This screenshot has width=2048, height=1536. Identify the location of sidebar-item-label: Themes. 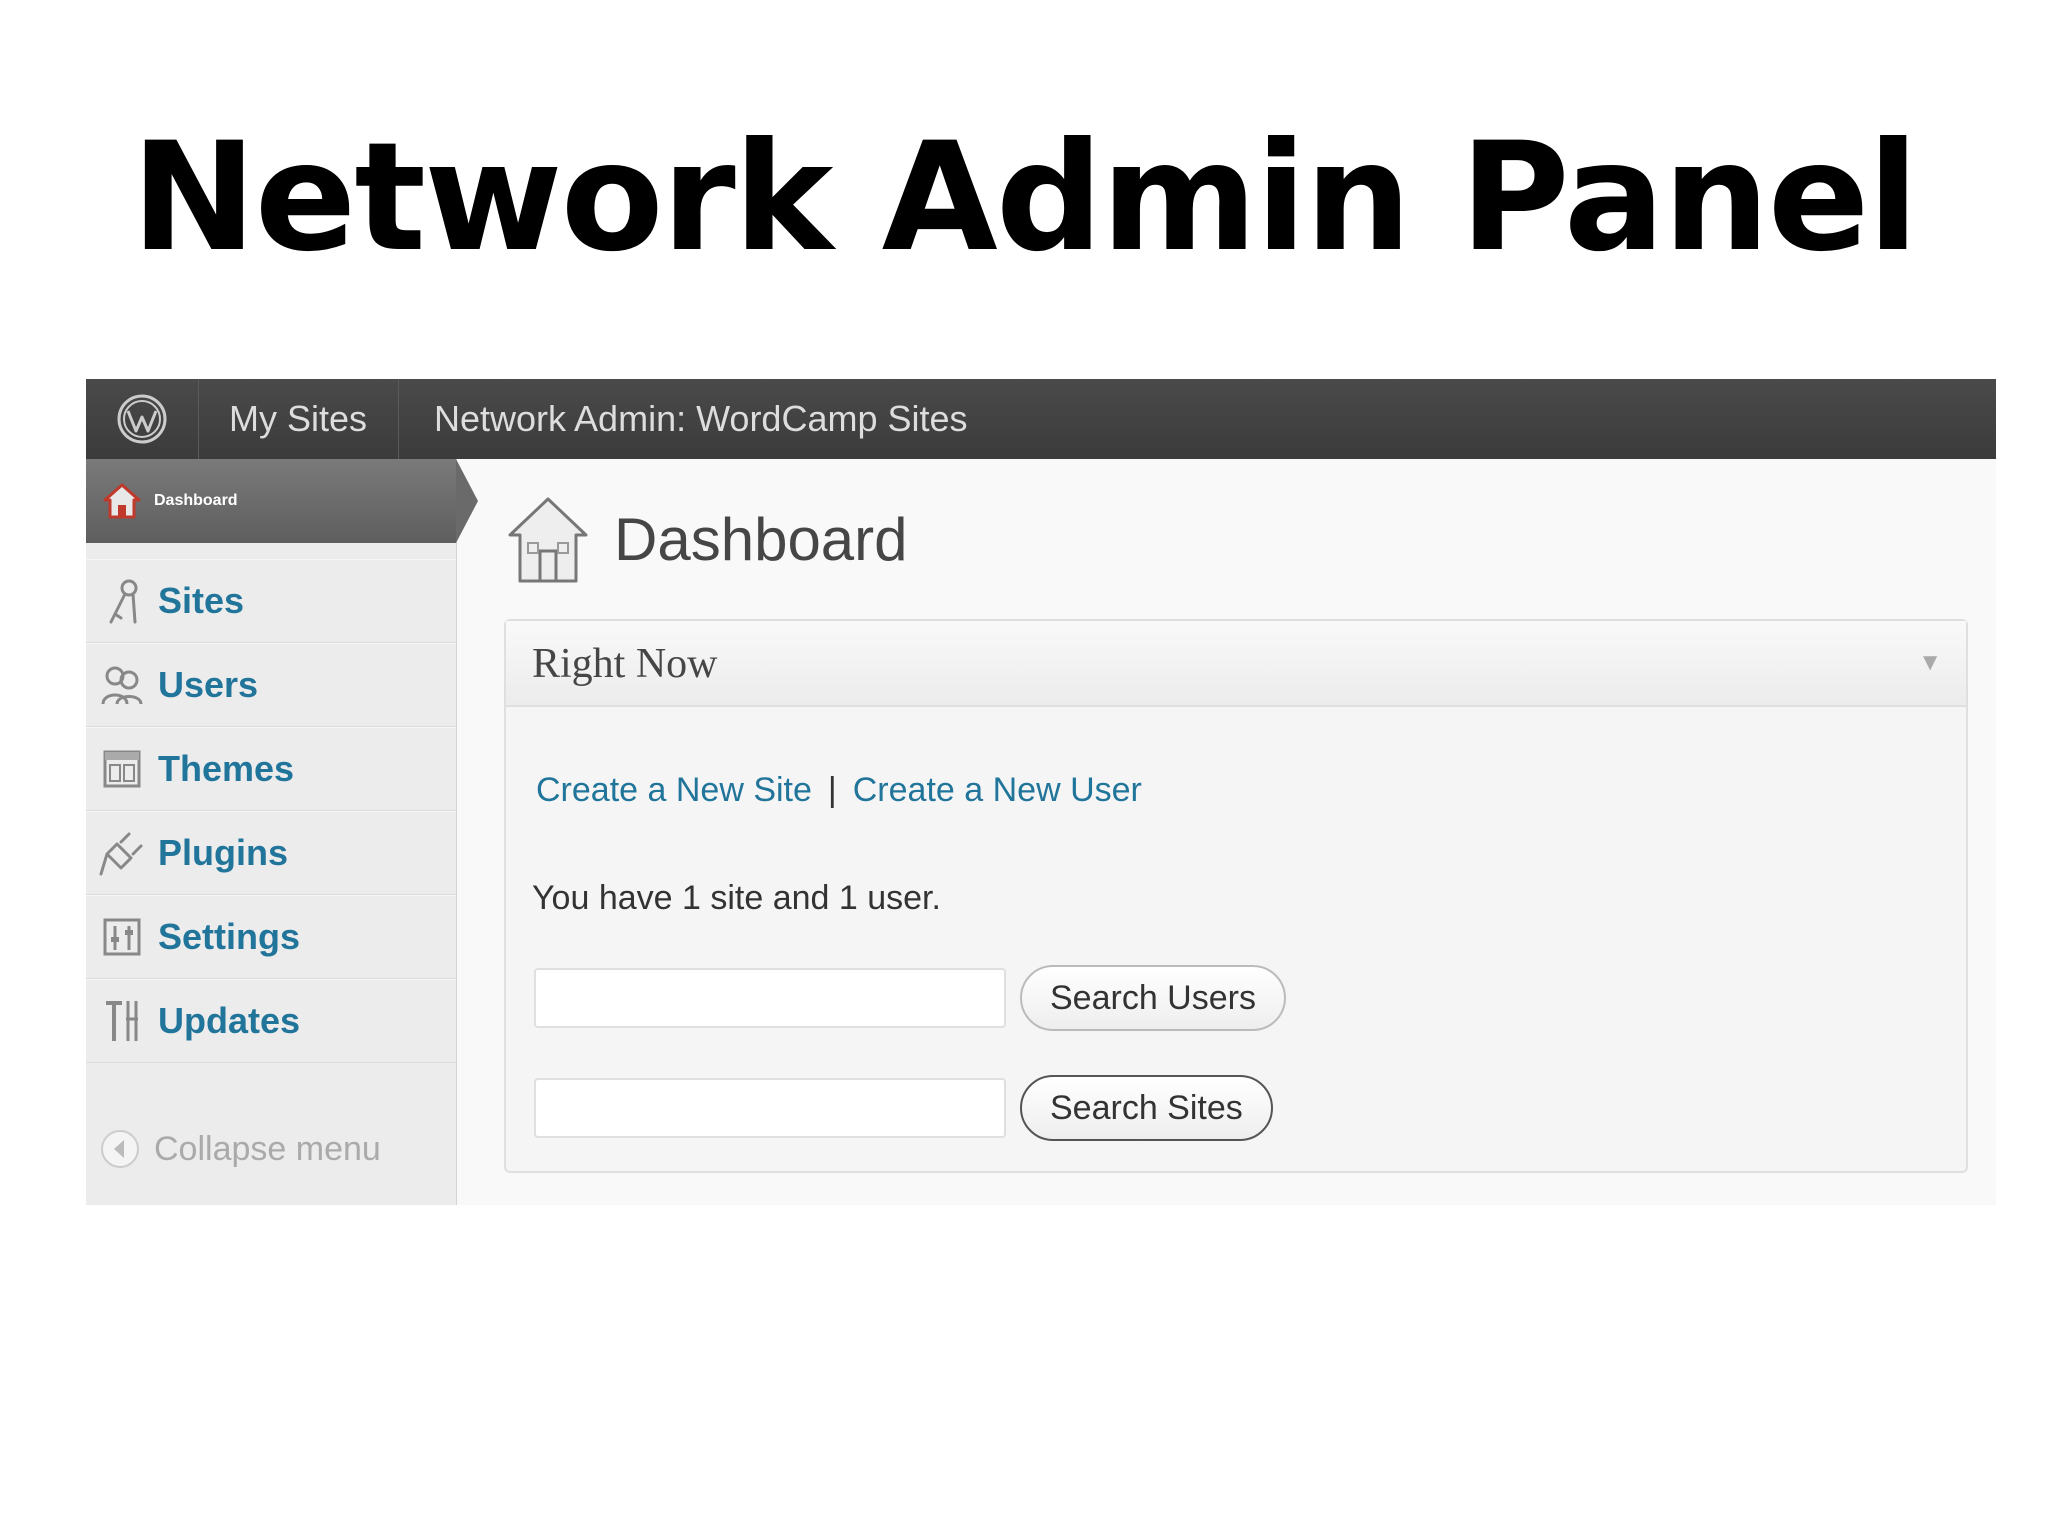
(226, 768).